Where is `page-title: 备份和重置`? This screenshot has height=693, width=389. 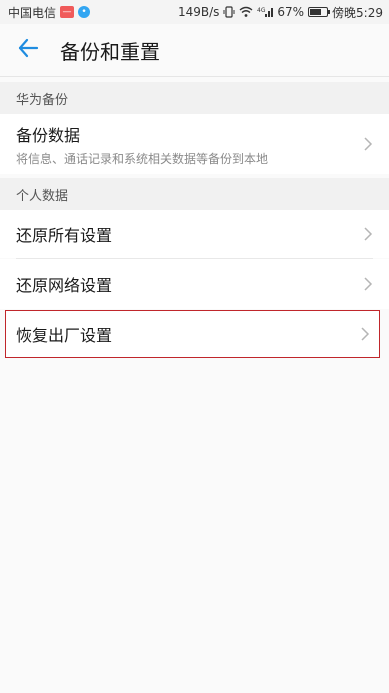 page-title: 备份和重置 is located at coordinates (110, 51).